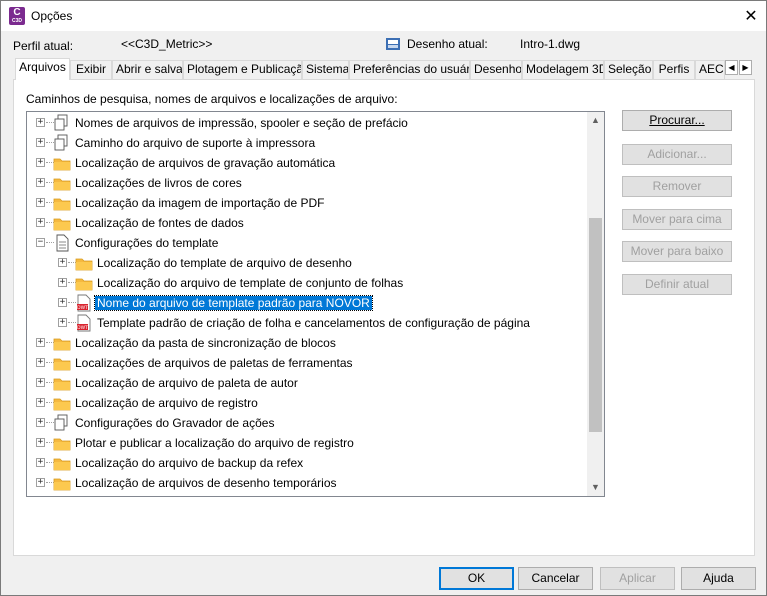 This screenshot has width=767, height=596. Describe the element at coordinates (307, 403) in the screenshot. I see `tree-item: + Localização de arquivo de registro` at that location.